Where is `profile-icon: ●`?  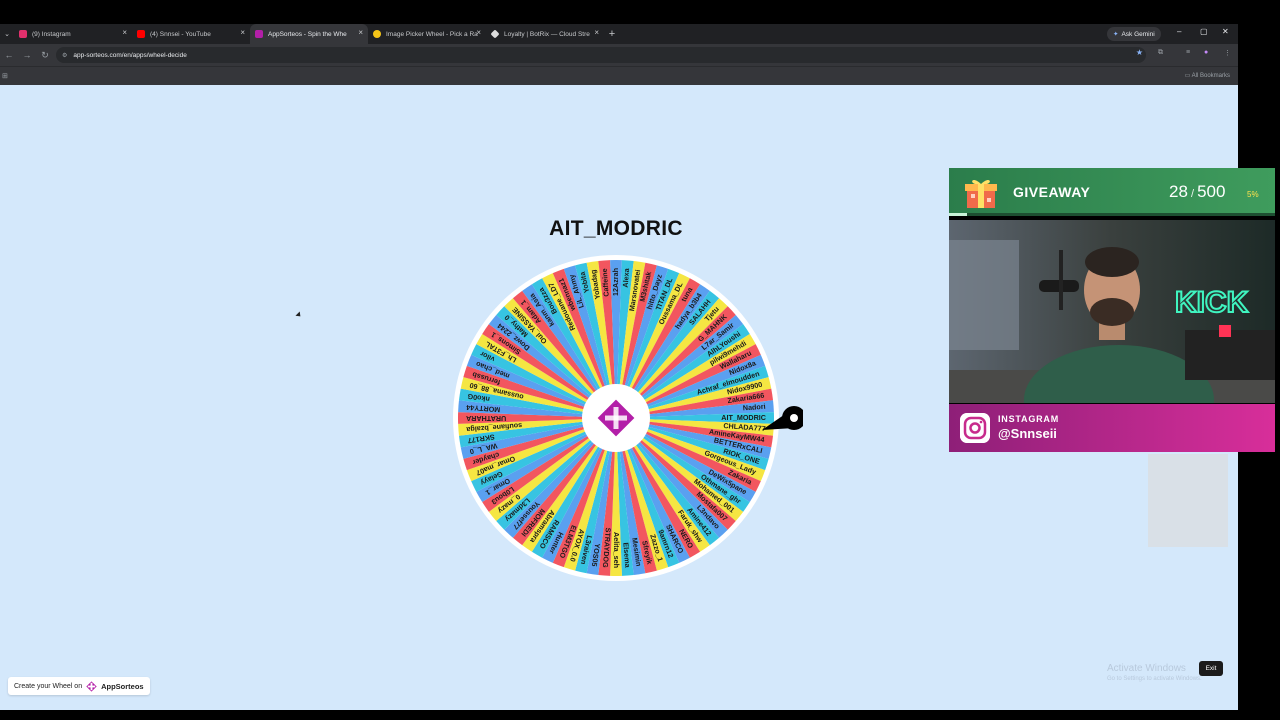
profile-icon: ● is located at coordinates (1206, 52).